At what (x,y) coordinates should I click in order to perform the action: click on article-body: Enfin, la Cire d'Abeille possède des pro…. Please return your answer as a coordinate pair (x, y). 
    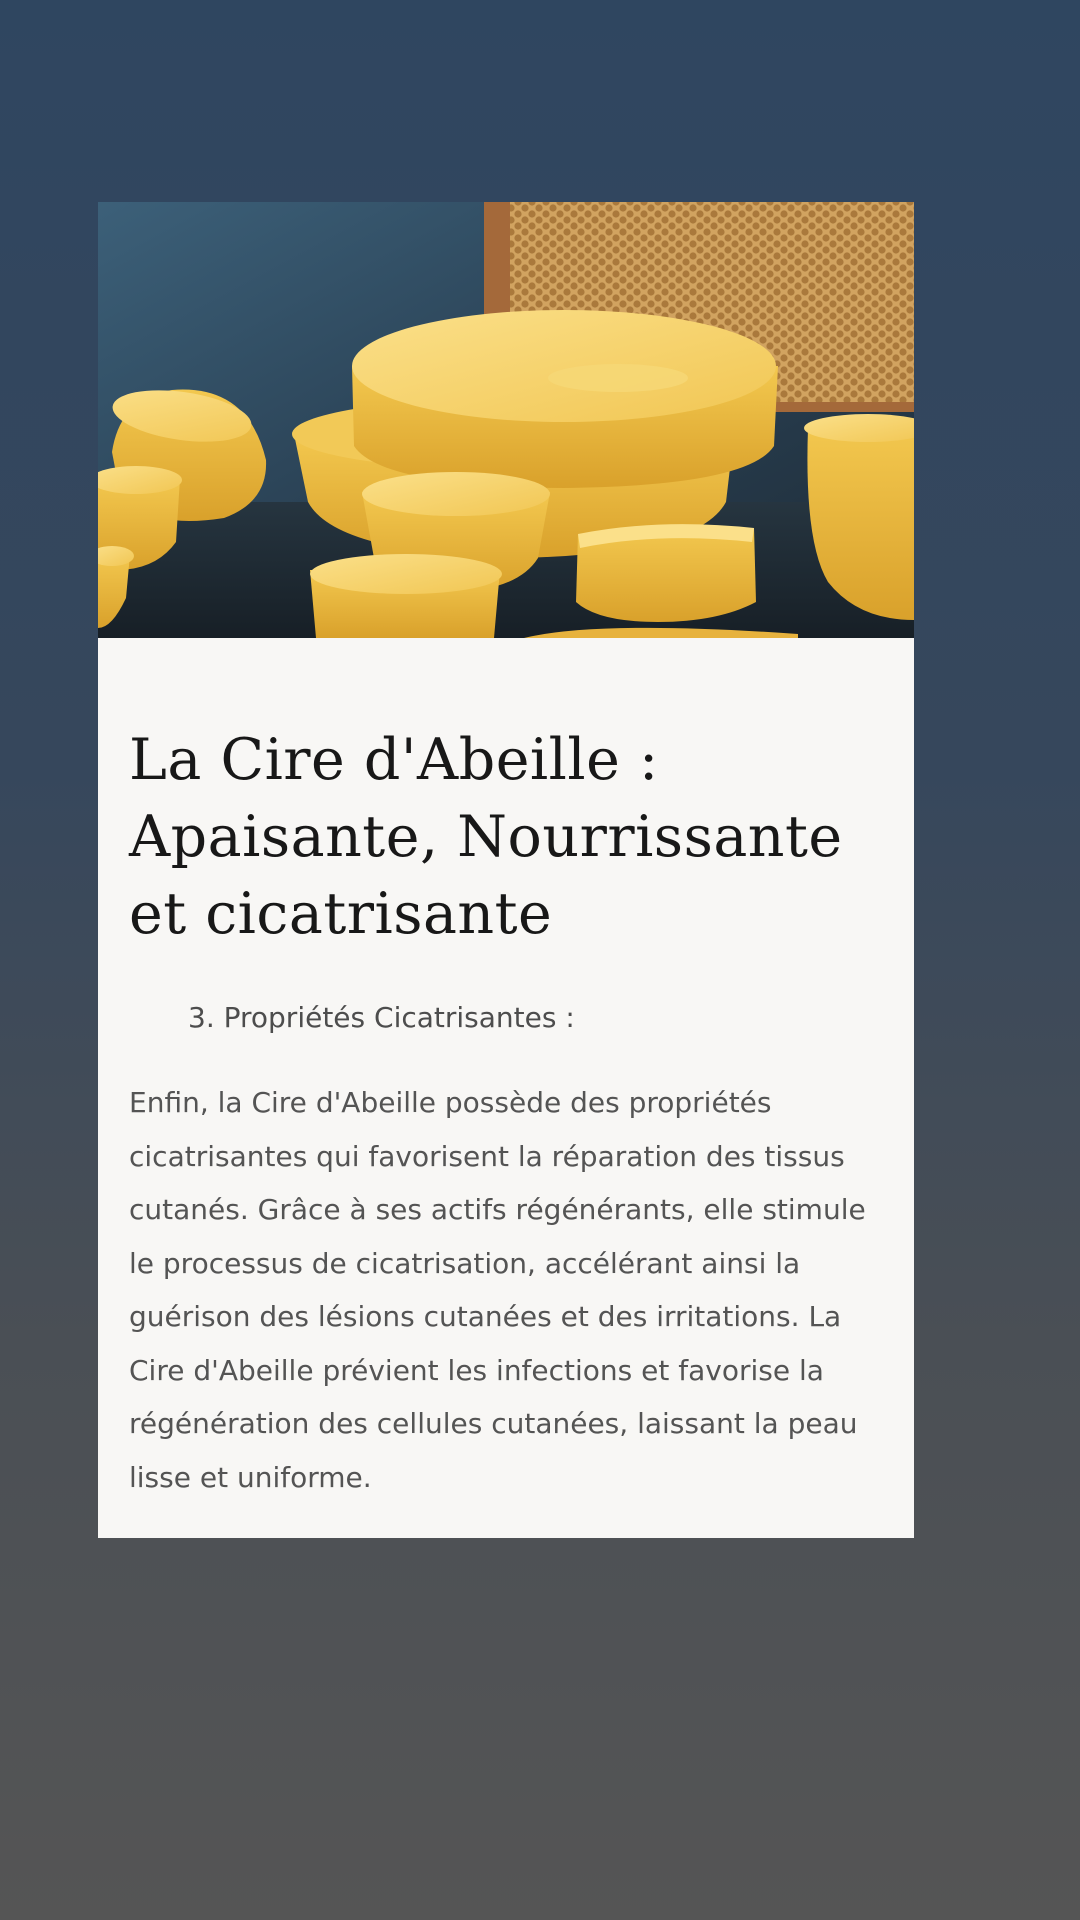
    Looking at the image, I should click on (497, 1290).